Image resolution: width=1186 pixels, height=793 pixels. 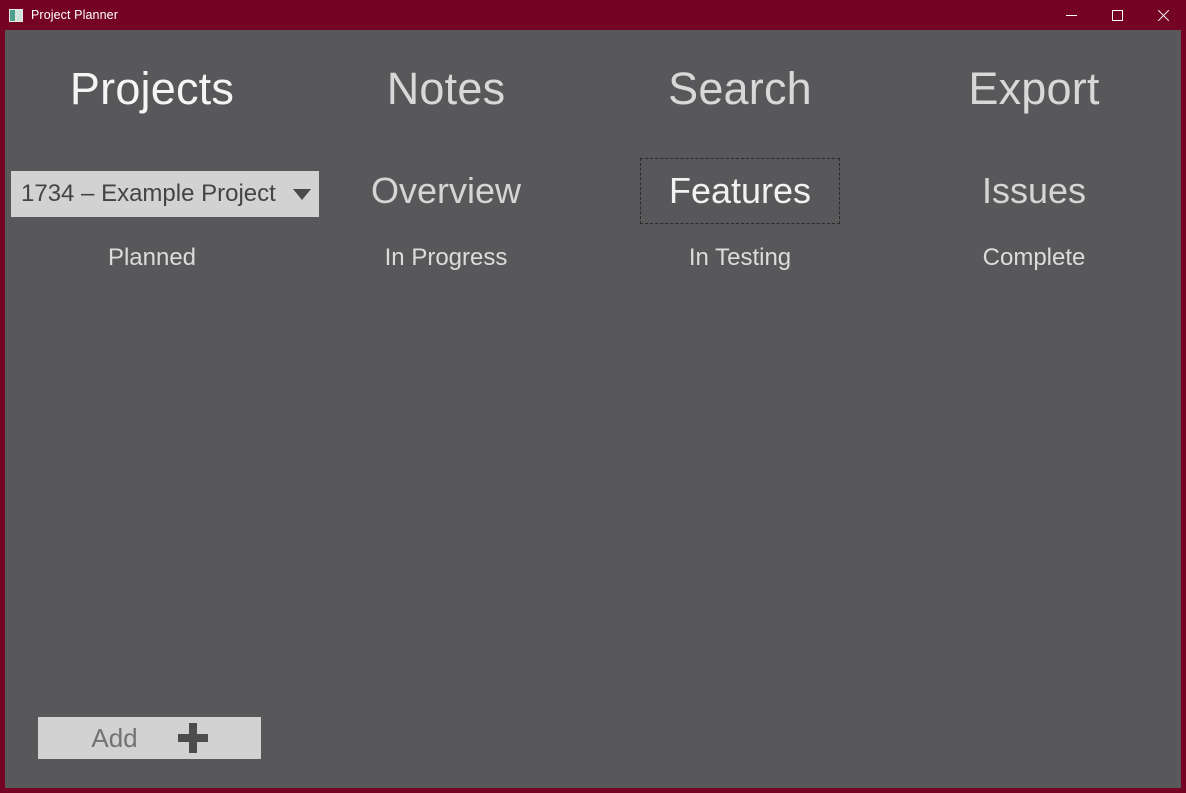 I want to click on status-column-planned: Planned, so click(x=152, y=258).